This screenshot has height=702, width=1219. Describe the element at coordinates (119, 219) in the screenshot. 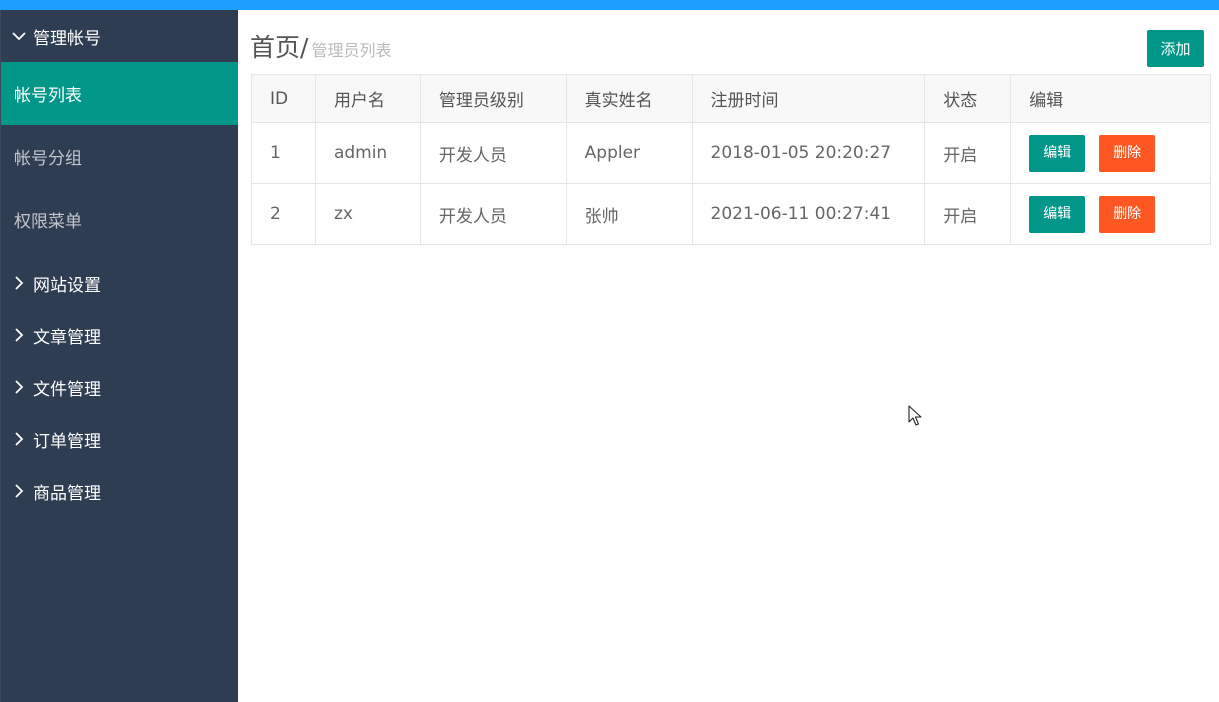

I see `sidebar-item-permission-menu: 权限菜单` at that location.